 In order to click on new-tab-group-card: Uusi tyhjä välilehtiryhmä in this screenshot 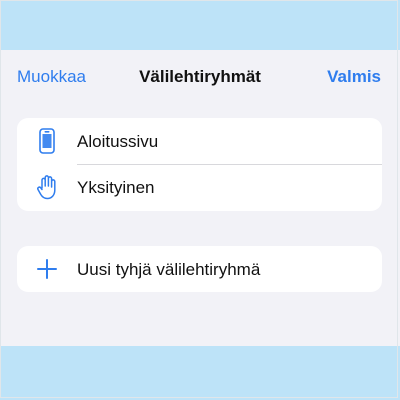, I will do `click(199, 269)`.